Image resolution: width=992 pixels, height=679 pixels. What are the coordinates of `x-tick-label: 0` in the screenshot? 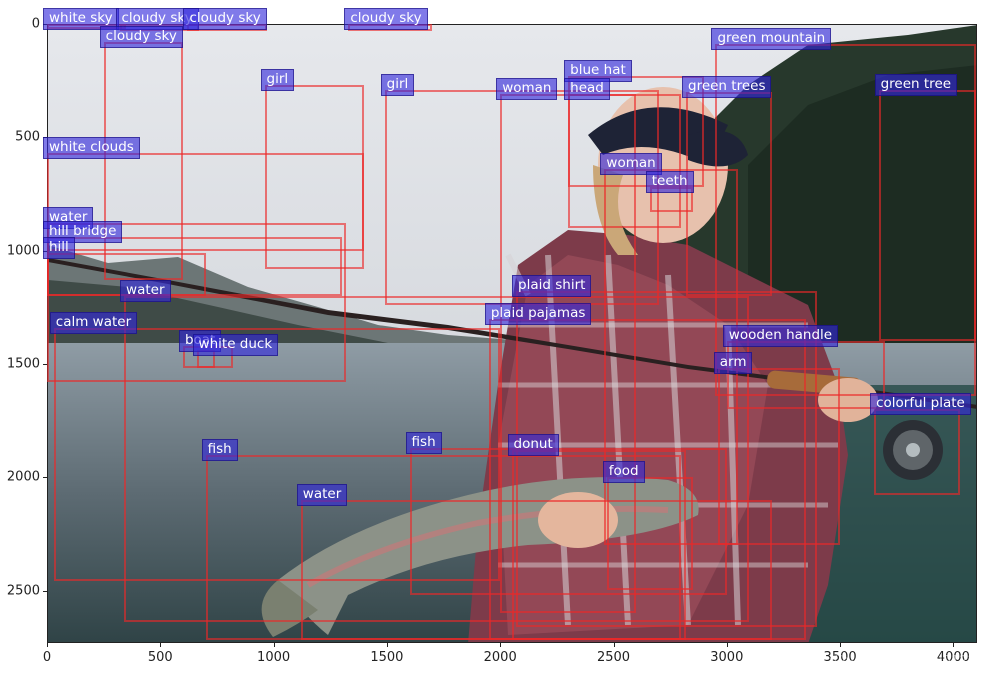 It's located at (47, 657).